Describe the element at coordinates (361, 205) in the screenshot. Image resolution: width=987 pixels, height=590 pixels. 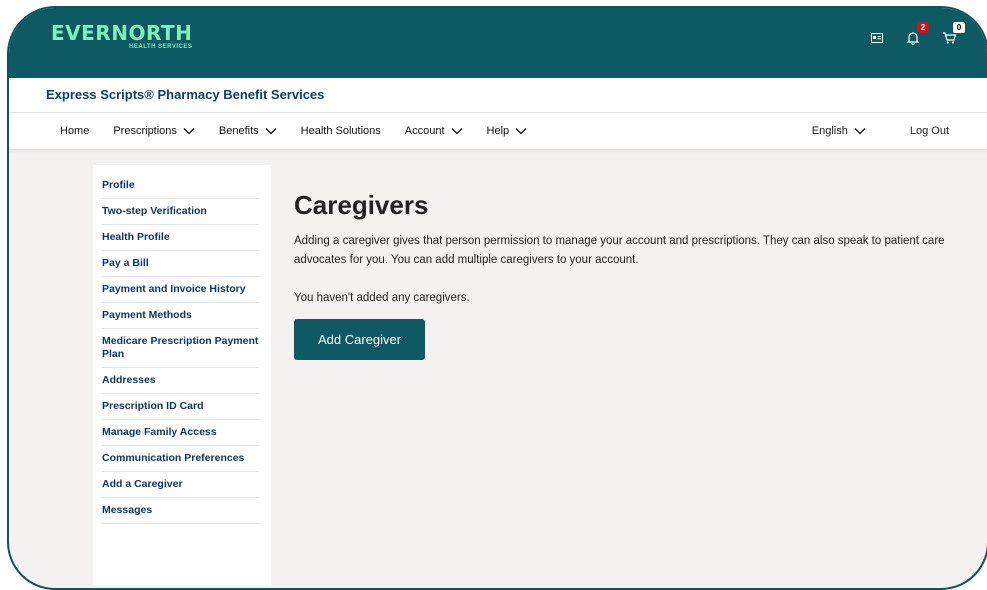
I see `page-title: Caregivers` at that location.